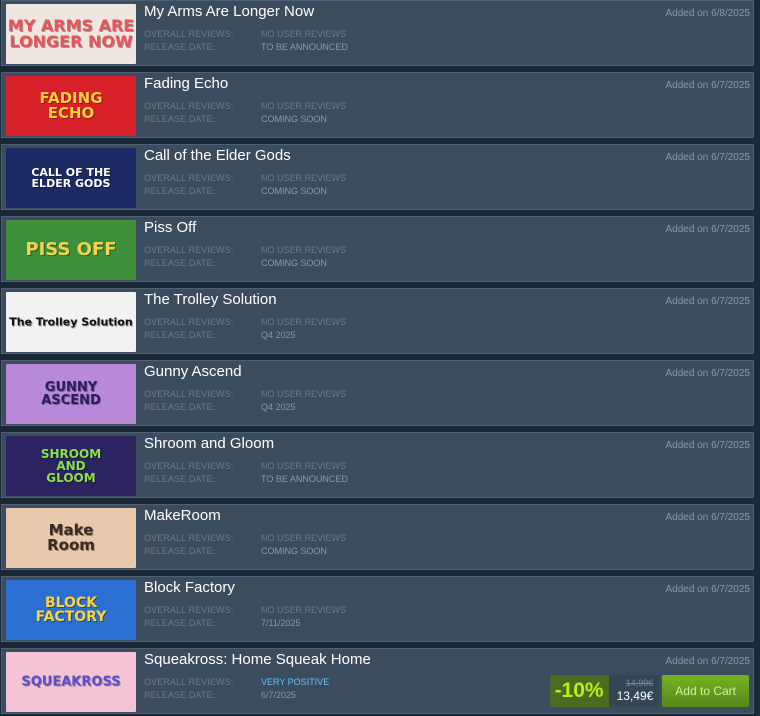  I want to click on capsule-logo-text: SQUEAKROSS, so click(71, 682).